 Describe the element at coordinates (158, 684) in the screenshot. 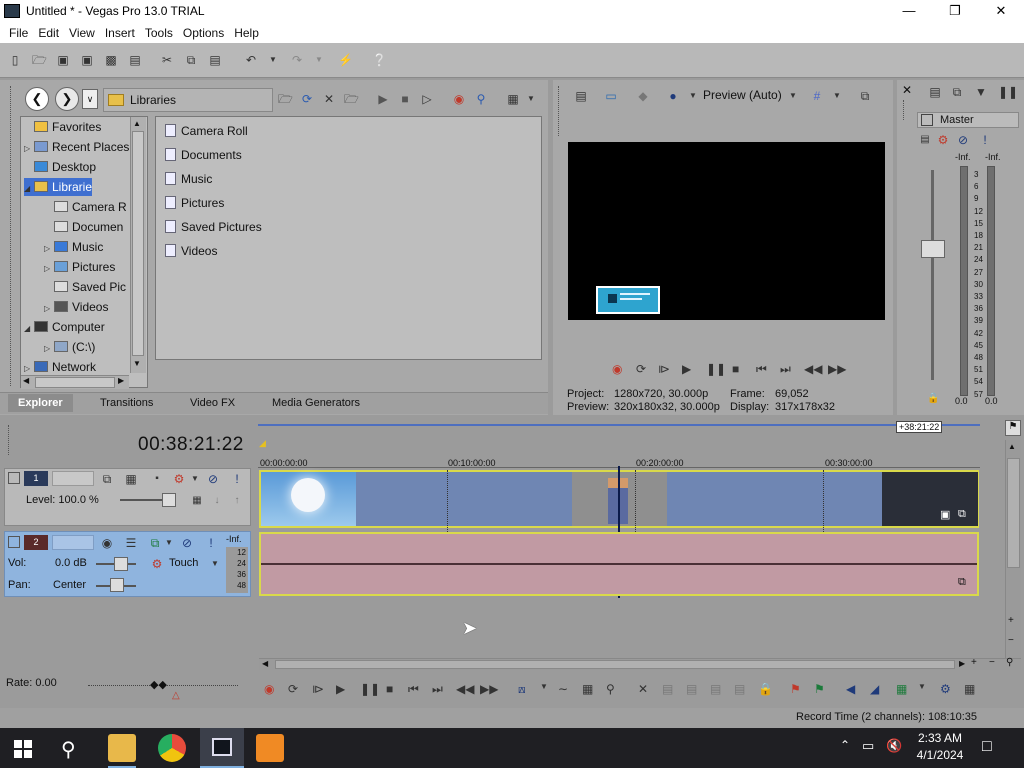

I see `rate-thumb-icon: ◆◆` at that location.